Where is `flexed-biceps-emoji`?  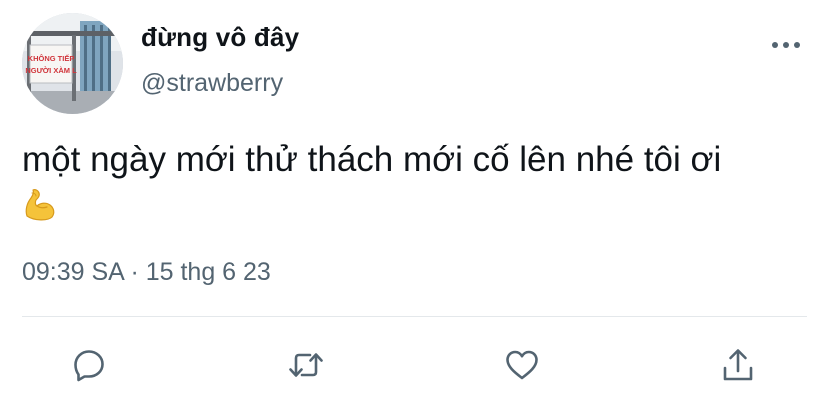
flexed-biceps-emoji is located at coordinates (40, 204).